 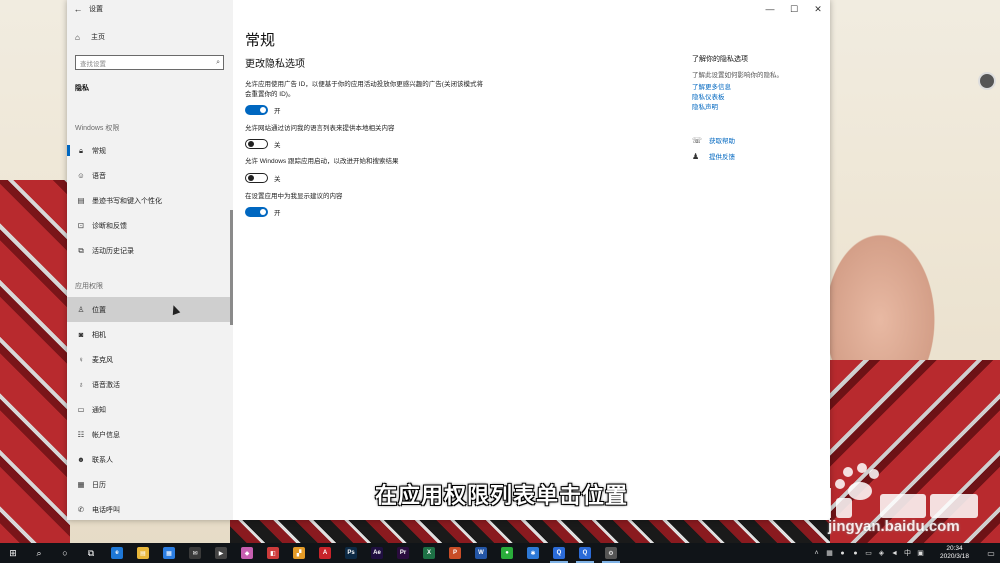 What do you see at coordinates (920, 553) in the screenshot?
I see `display-icon: ▣` at bounding box center [920, 553].